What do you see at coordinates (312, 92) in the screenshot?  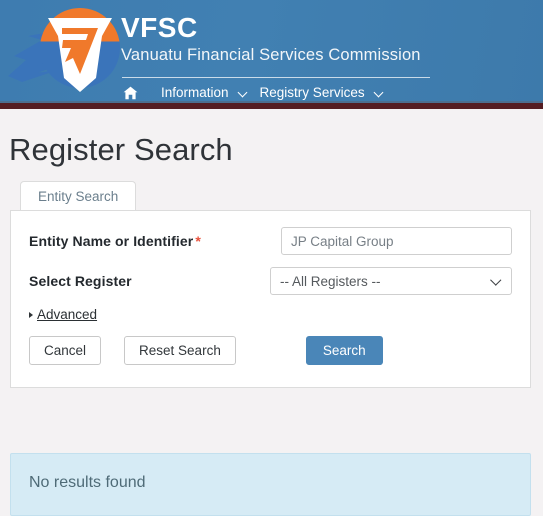 I see `nav-item-registry-services-label: Registry Services` at bounding box center [312, 92].